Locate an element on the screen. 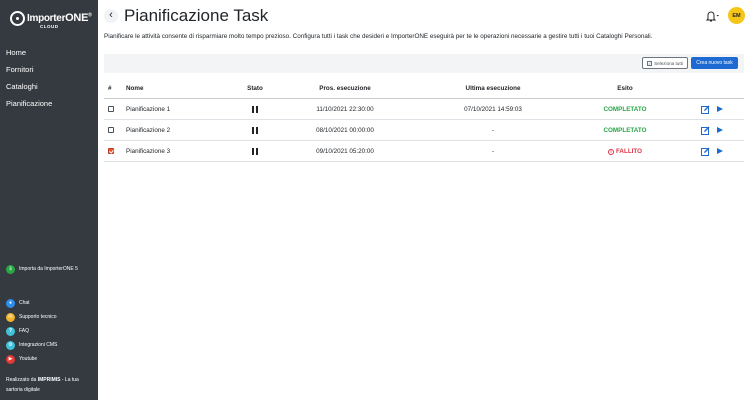 The height and width of the screenshot is (400, 750). importerone-logo: ImporterONE® CLOUD is located at coordinates (51, 21).